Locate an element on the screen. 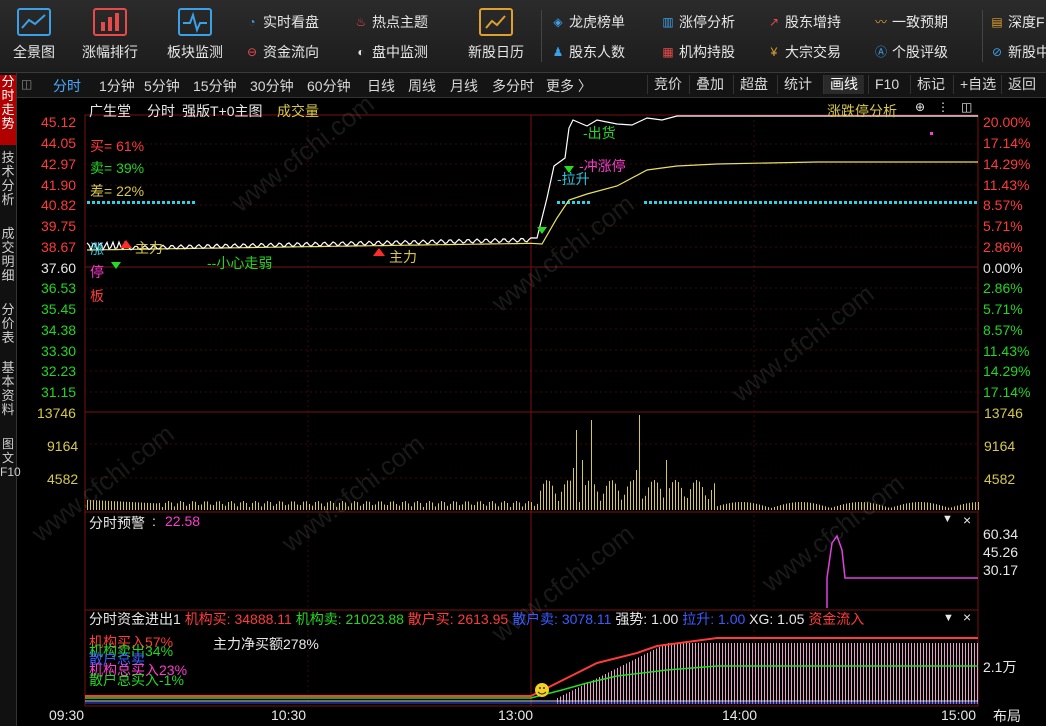  consensus-button: 〰一致预期 is located at coordinates (911, 22).